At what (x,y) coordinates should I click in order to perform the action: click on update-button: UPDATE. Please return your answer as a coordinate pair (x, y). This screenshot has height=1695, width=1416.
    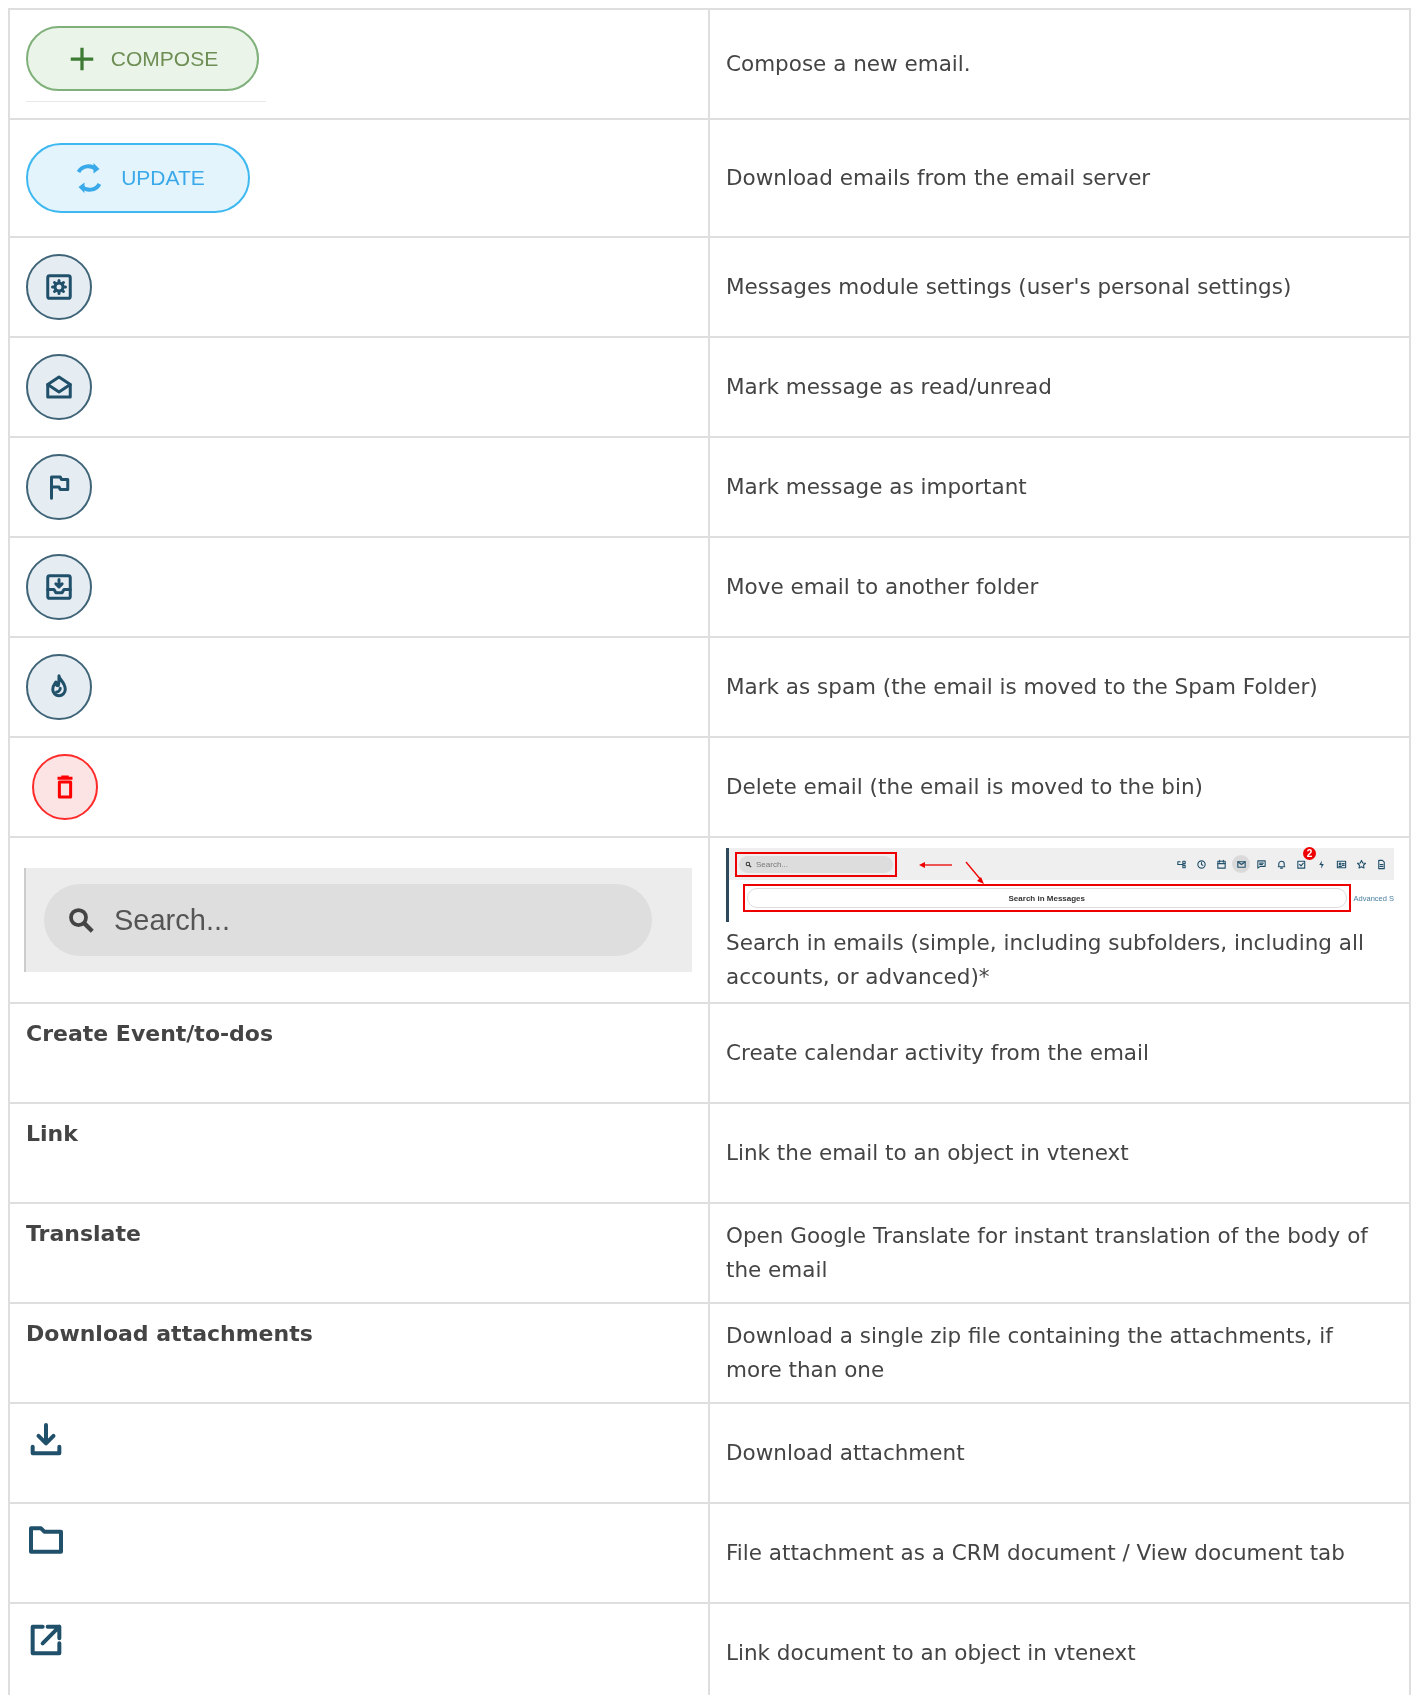
    Looking at the image, I should click on (138, 178).